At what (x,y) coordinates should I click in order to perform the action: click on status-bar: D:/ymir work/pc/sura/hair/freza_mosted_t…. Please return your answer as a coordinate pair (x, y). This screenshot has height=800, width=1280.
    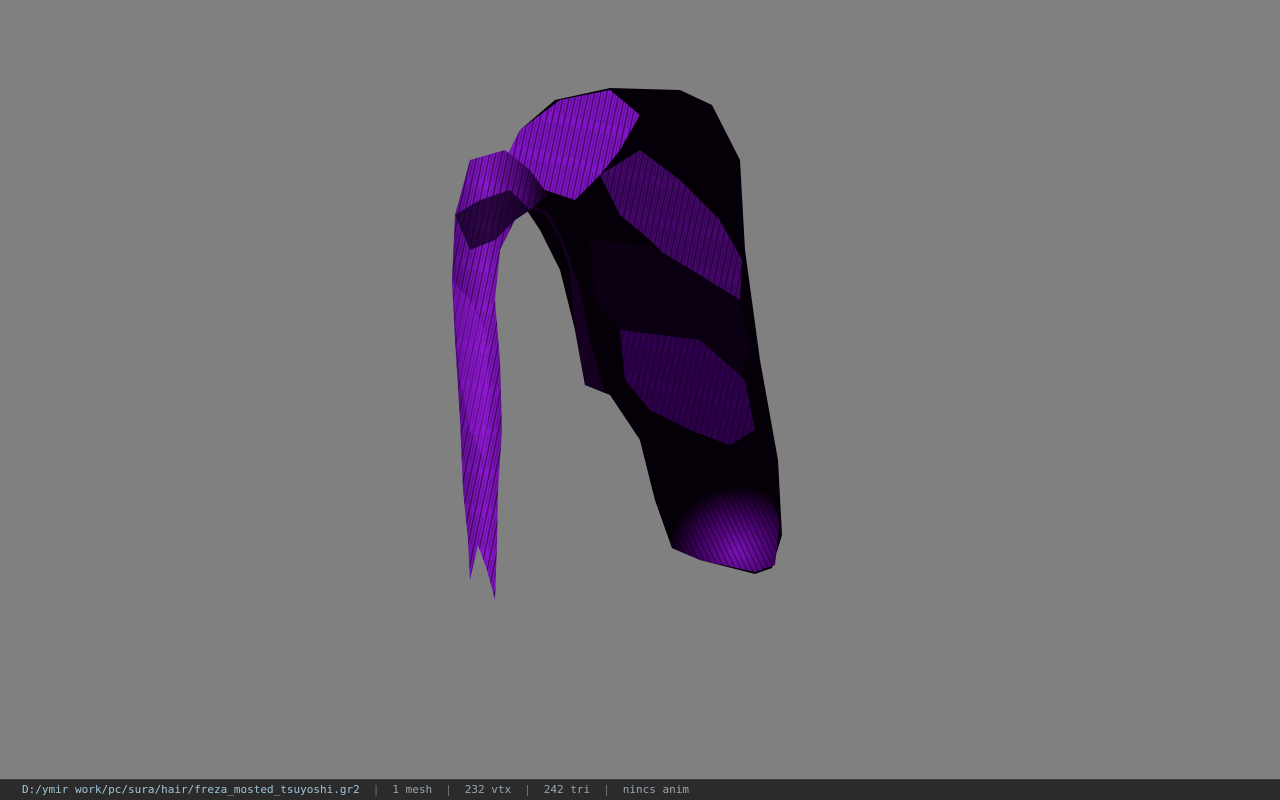
    Looking at the image, I should click on (640, 789).